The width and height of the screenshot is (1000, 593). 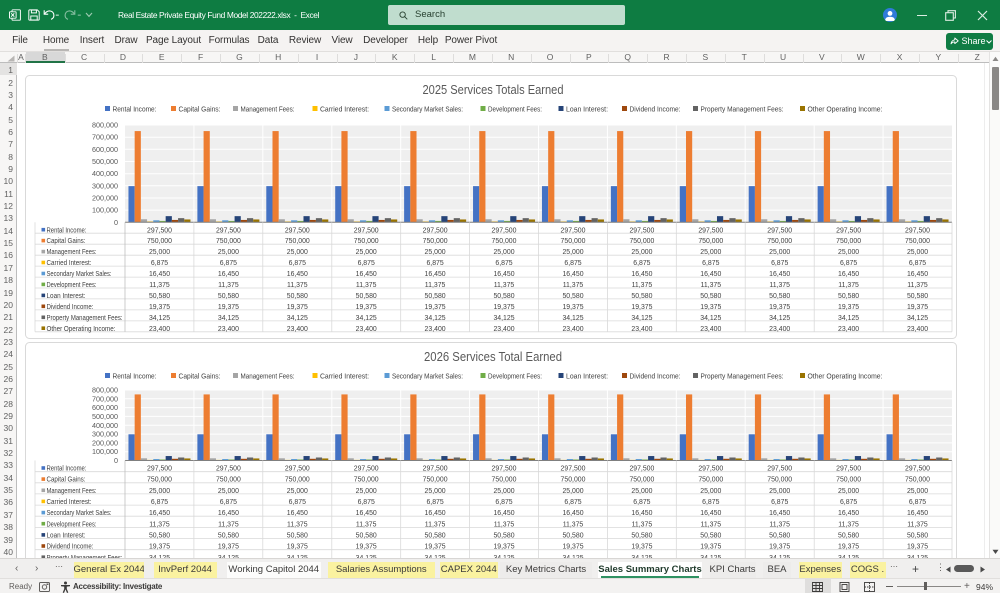 What do you see at coordinates (105, 425) in the screenshot?
I see `svg-text: 400,000` at bounding box center [105, 425].